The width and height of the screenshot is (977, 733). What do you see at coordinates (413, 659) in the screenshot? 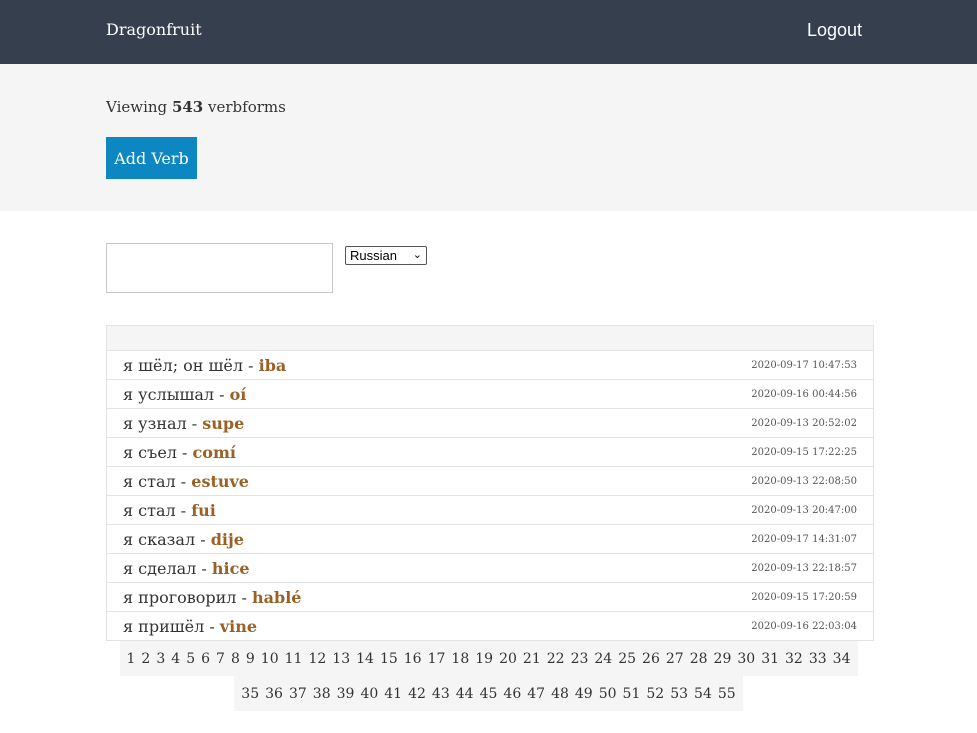
I see `page-link: 16` at bounding box center [413, 659].